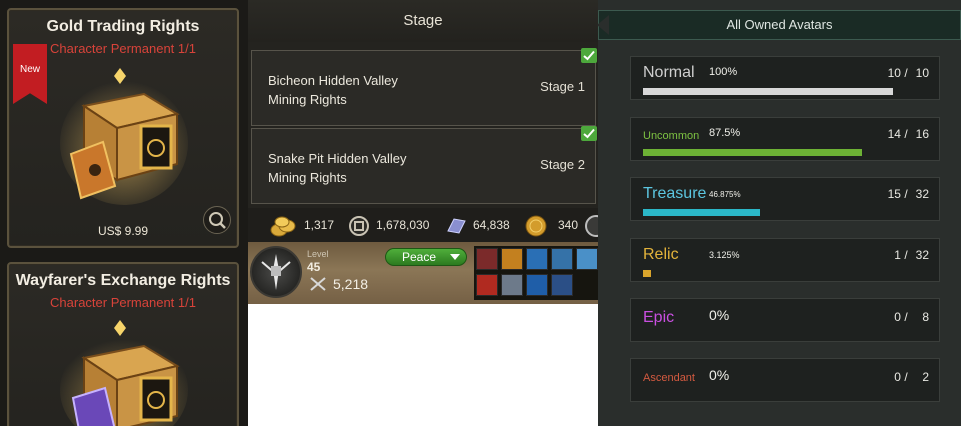 This screenshot has height=426, width=961. I want to click on grade-count: 15 / 32, so click(908, 194).